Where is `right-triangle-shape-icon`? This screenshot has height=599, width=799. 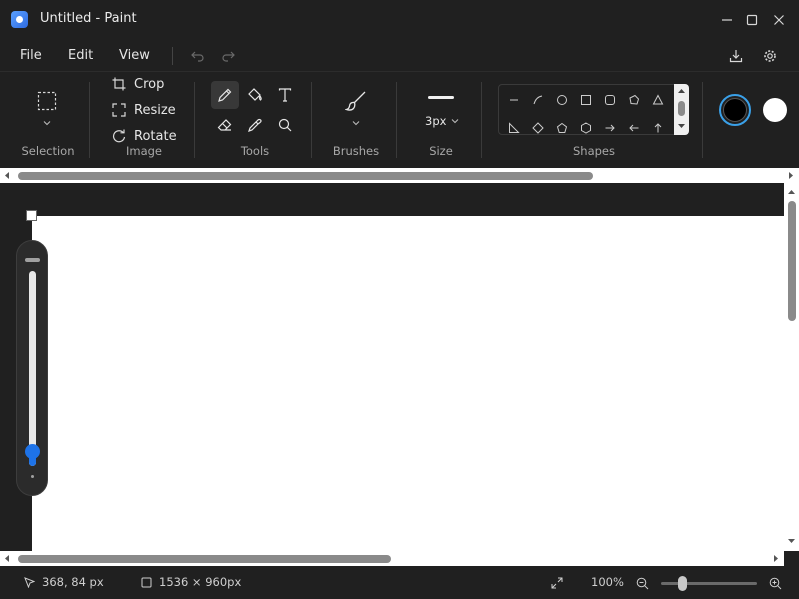
right-triangle-shape-icon is located at coordinates (514, 127).